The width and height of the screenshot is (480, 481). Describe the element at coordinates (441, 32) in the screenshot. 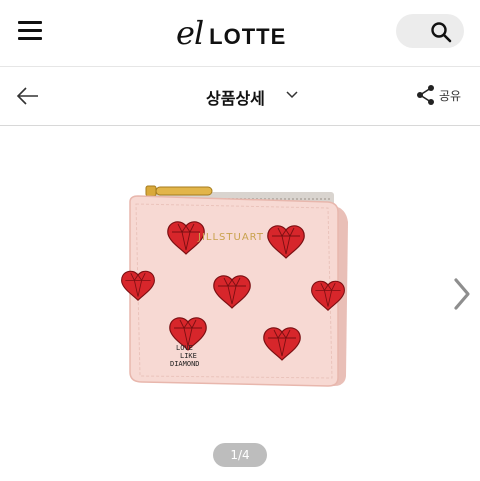

I see `search-icon` at that location.